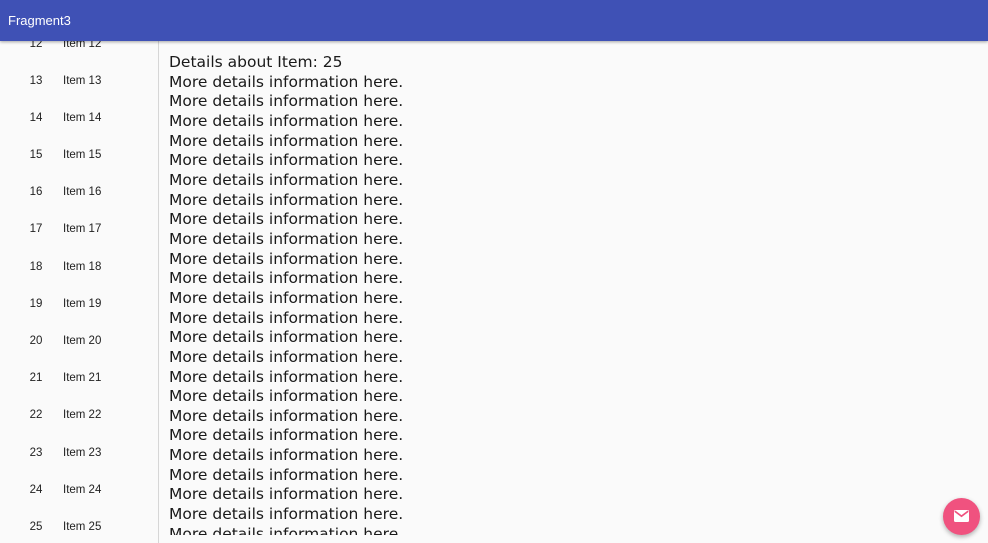 The width and height of the screenshot is (988, 543). Describe the element at coordinates (82, 81) in the screenshot. I see `list-item-label: Item 13` at that location.